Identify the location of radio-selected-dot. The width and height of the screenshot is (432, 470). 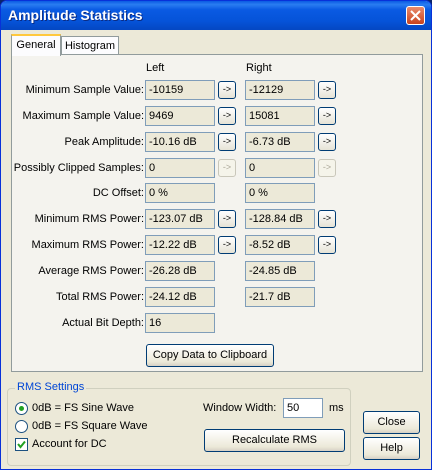
(21, 408).